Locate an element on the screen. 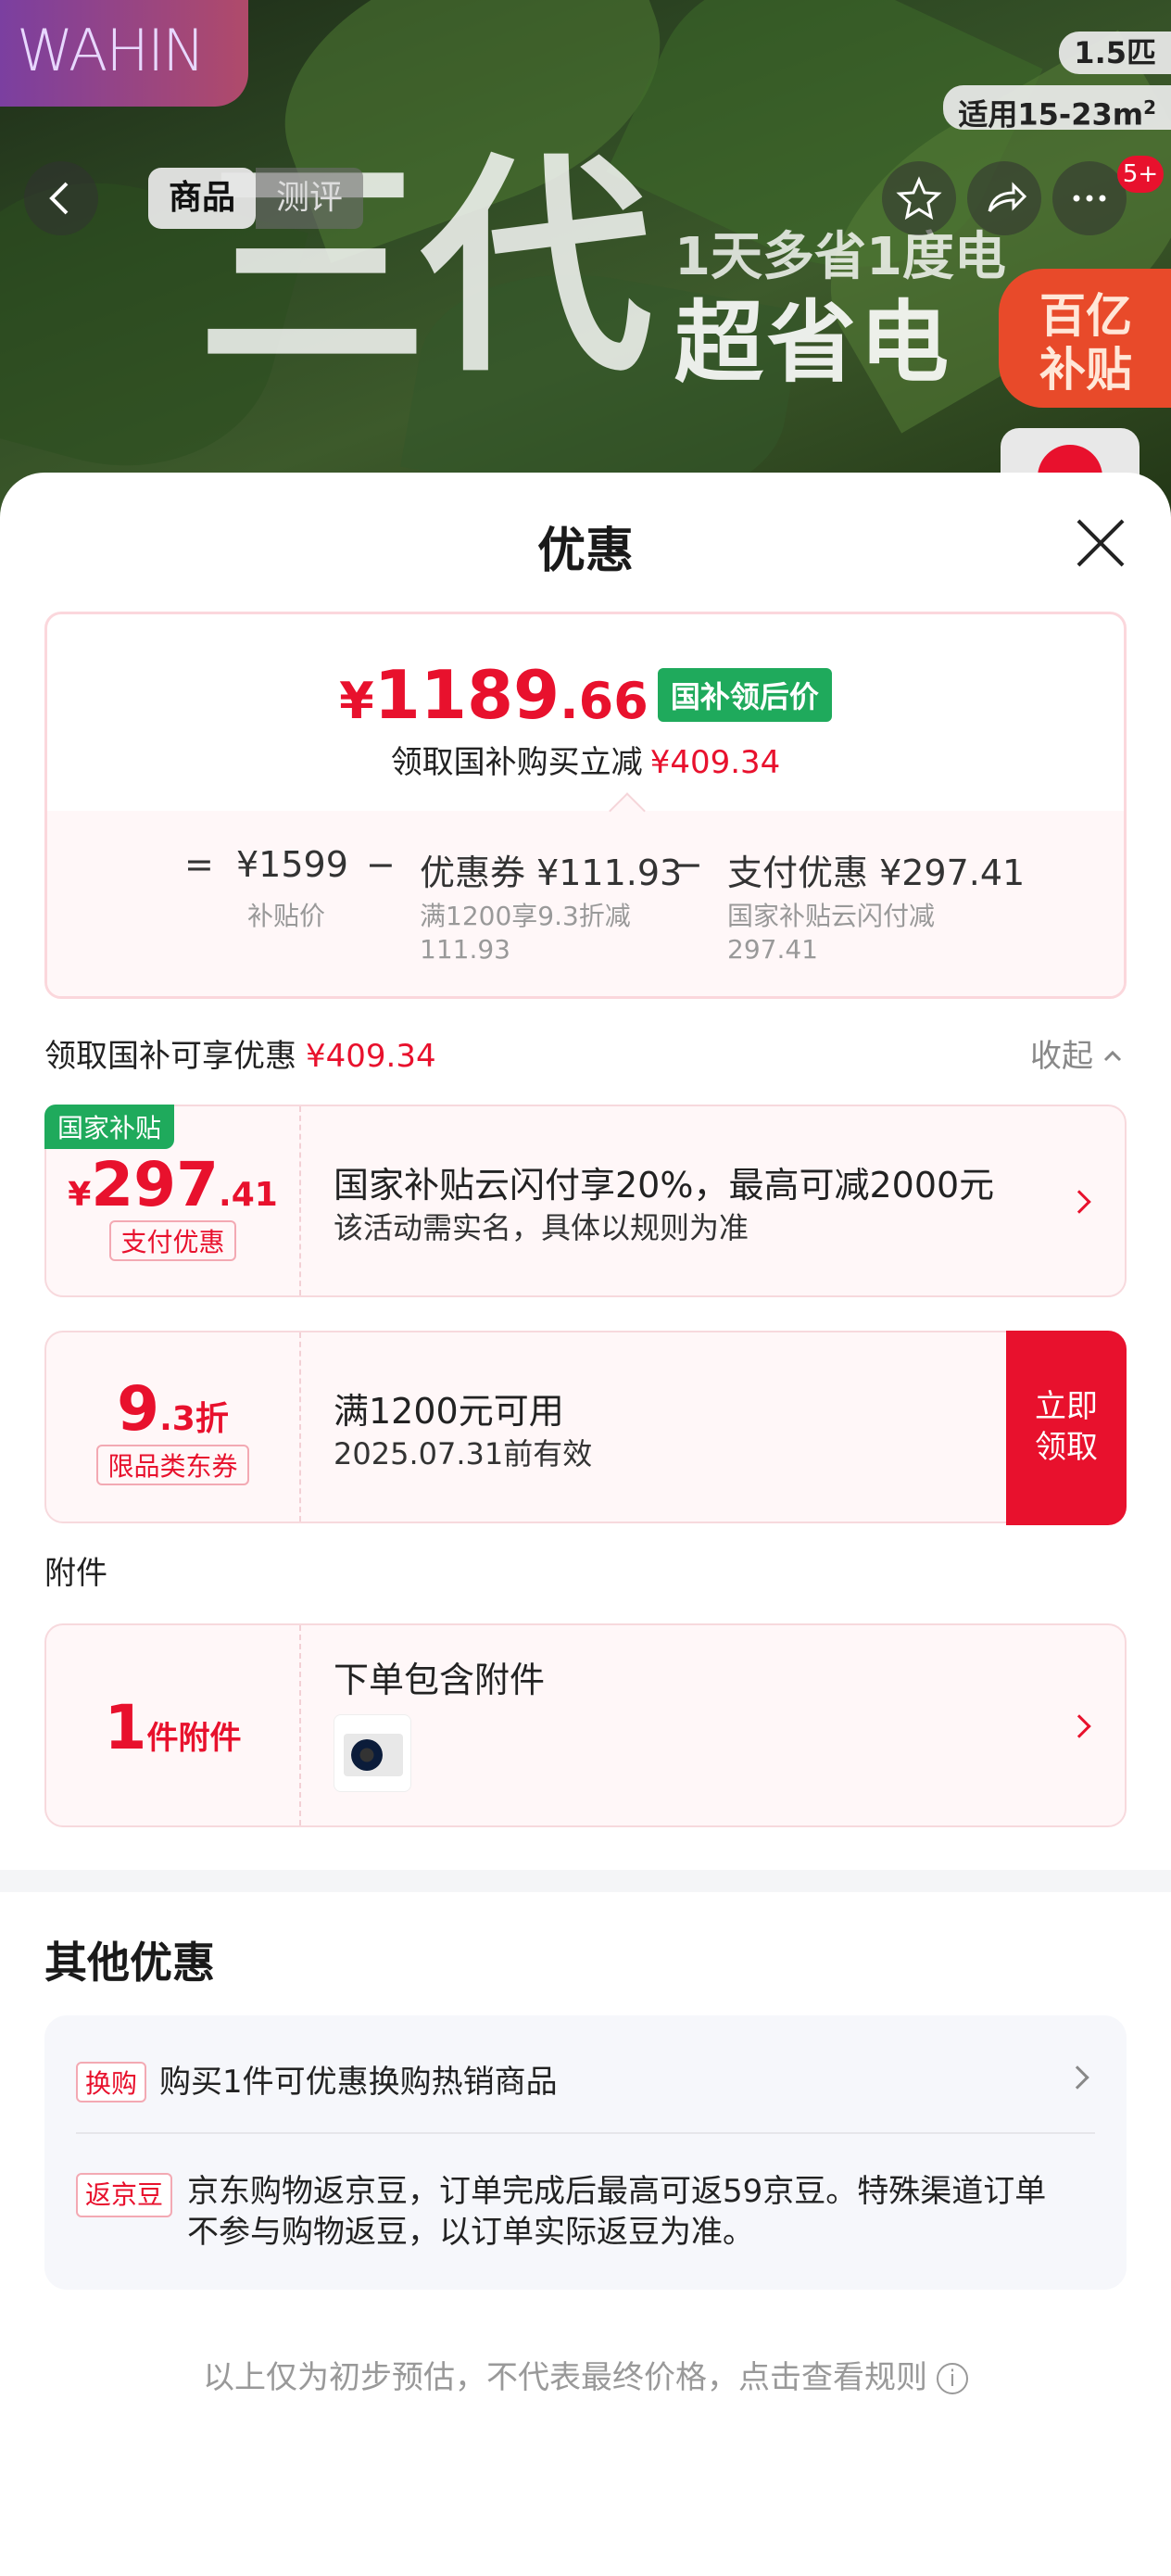  trade-in-text: 购买1件可优惠换购热销商品 is located at coordinates (359, 2082).